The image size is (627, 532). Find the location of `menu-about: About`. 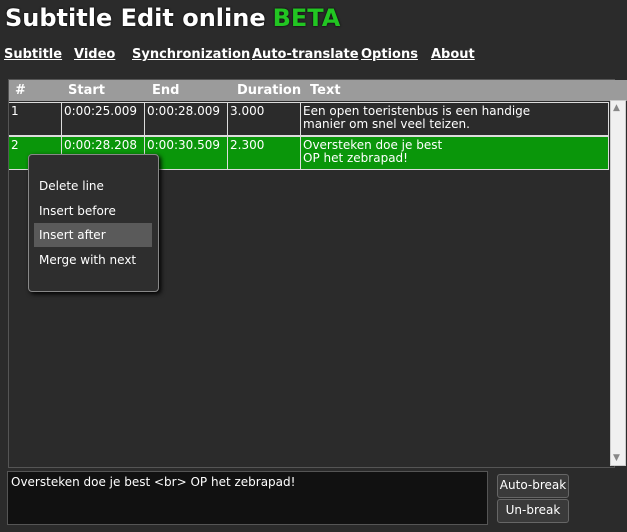

menu-about: About is located at coordinates (453, 54).